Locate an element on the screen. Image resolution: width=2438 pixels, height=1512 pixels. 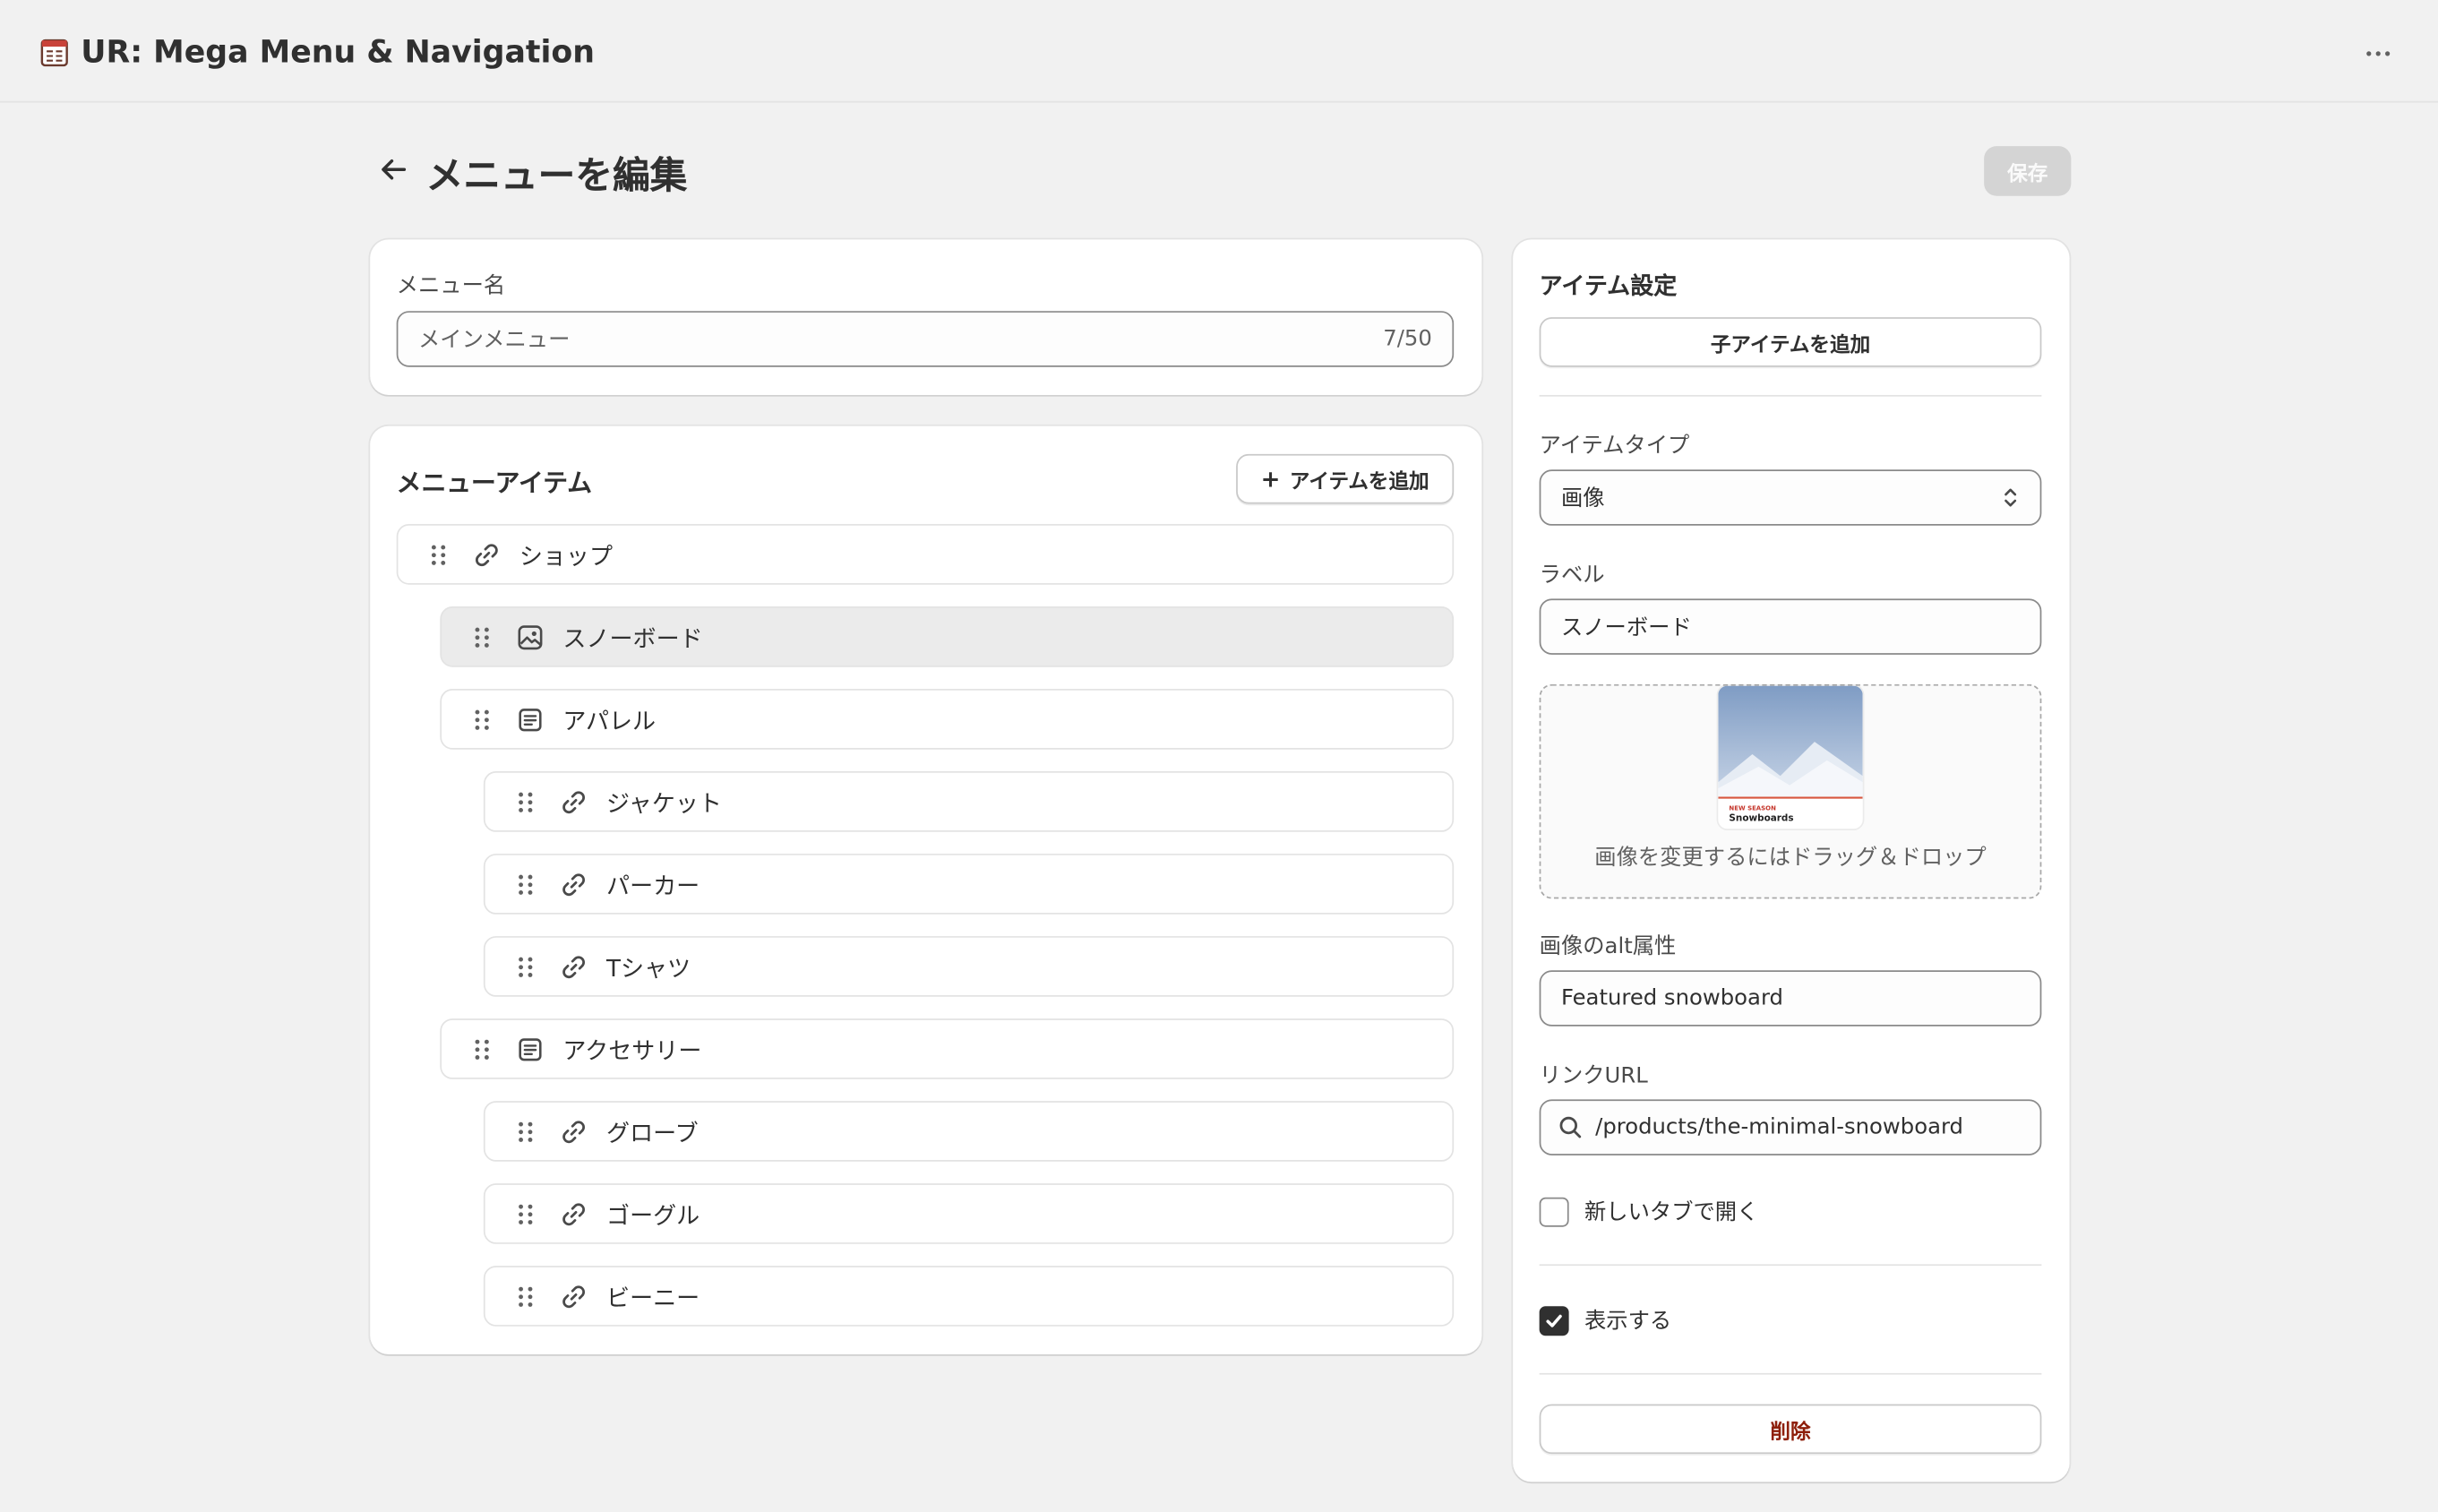
save-button: 保存 is located at coordinates (2028, 171).